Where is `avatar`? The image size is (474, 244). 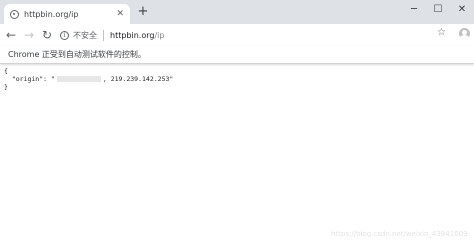
avatar is located at coordinates (464, 33).